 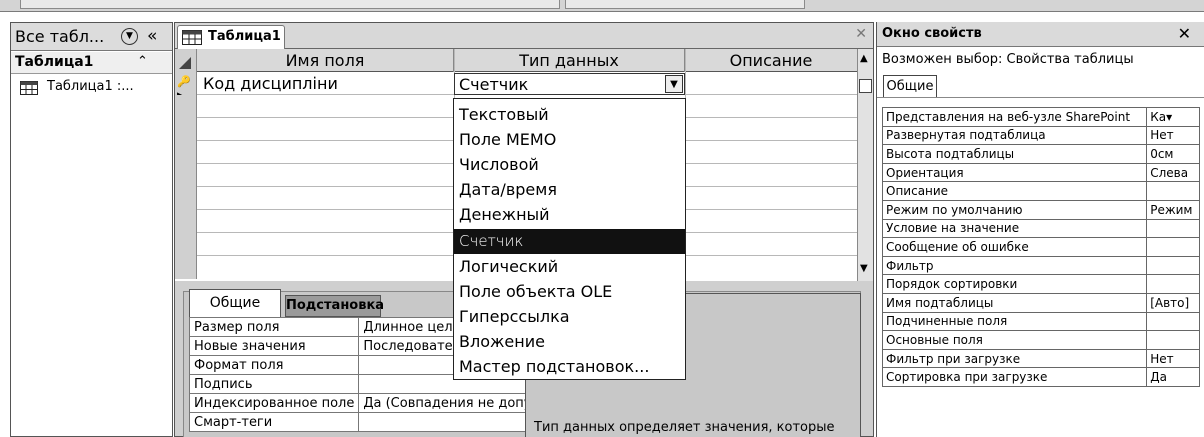 What do you see at coordinates (569, 114) in the screenshot?
I see `dropdown-option: Текстовый` at bounding box center [569, 114].